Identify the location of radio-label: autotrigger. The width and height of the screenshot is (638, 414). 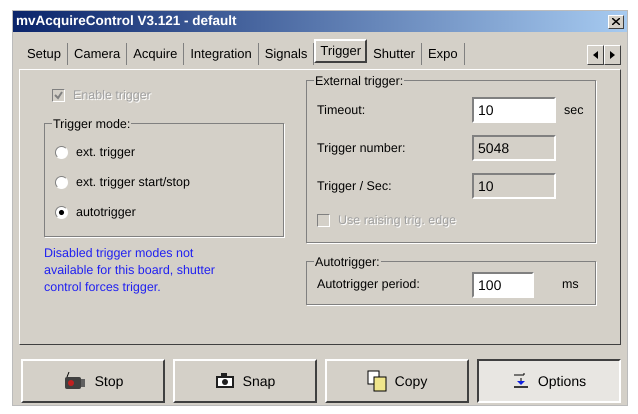
(106, 213).